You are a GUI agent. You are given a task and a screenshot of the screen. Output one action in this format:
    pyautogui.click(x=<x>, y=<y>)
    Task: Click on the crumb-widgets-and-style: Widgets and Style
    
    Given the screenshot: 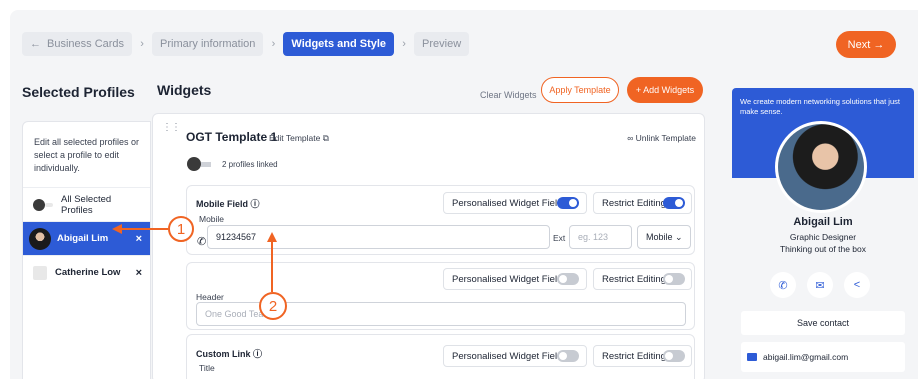 What is the action you would take?
    pyautogui.click(x=339, y=44)
    